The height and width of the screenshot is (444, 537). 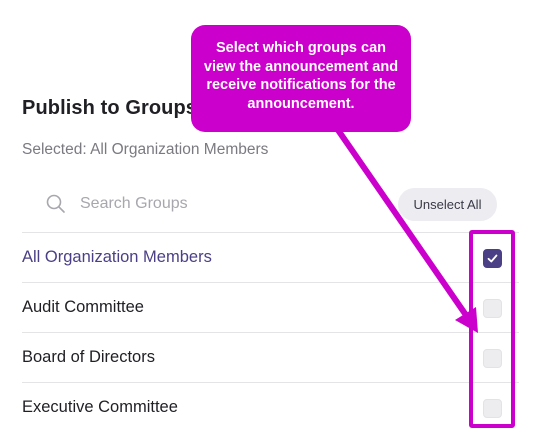 I want to click on group-row-executive-committee: Executive Committee, so click(x=270, y=407).